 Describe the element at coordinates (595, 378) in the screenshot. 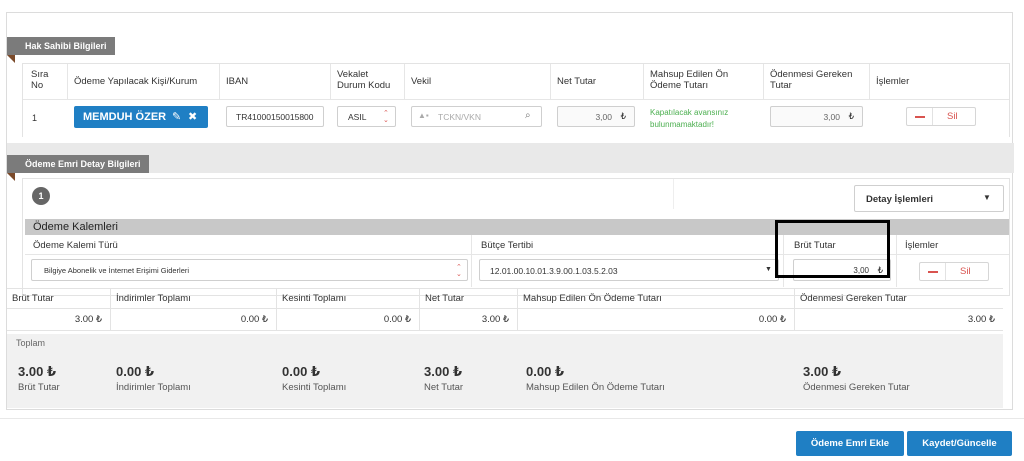

I see `total-item: 0.00 ₺ Mahsup Edilen Ön Ödeme Tutarı` at that location.